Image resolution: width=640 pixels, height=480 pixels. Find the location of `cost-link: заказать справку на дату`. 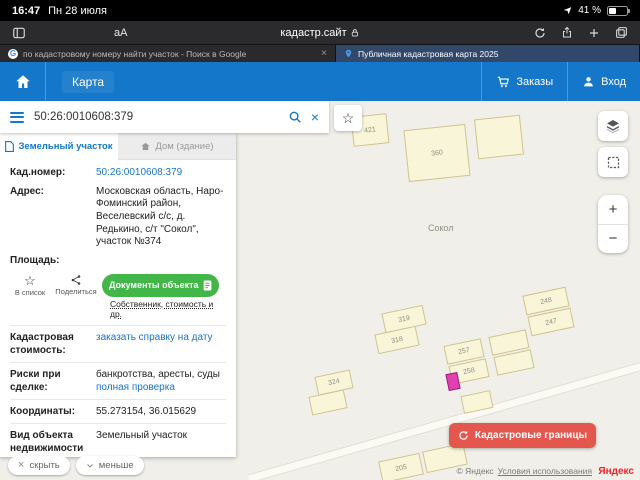

cost-link: заказать справку на дату is located at coordinates (161, 344).